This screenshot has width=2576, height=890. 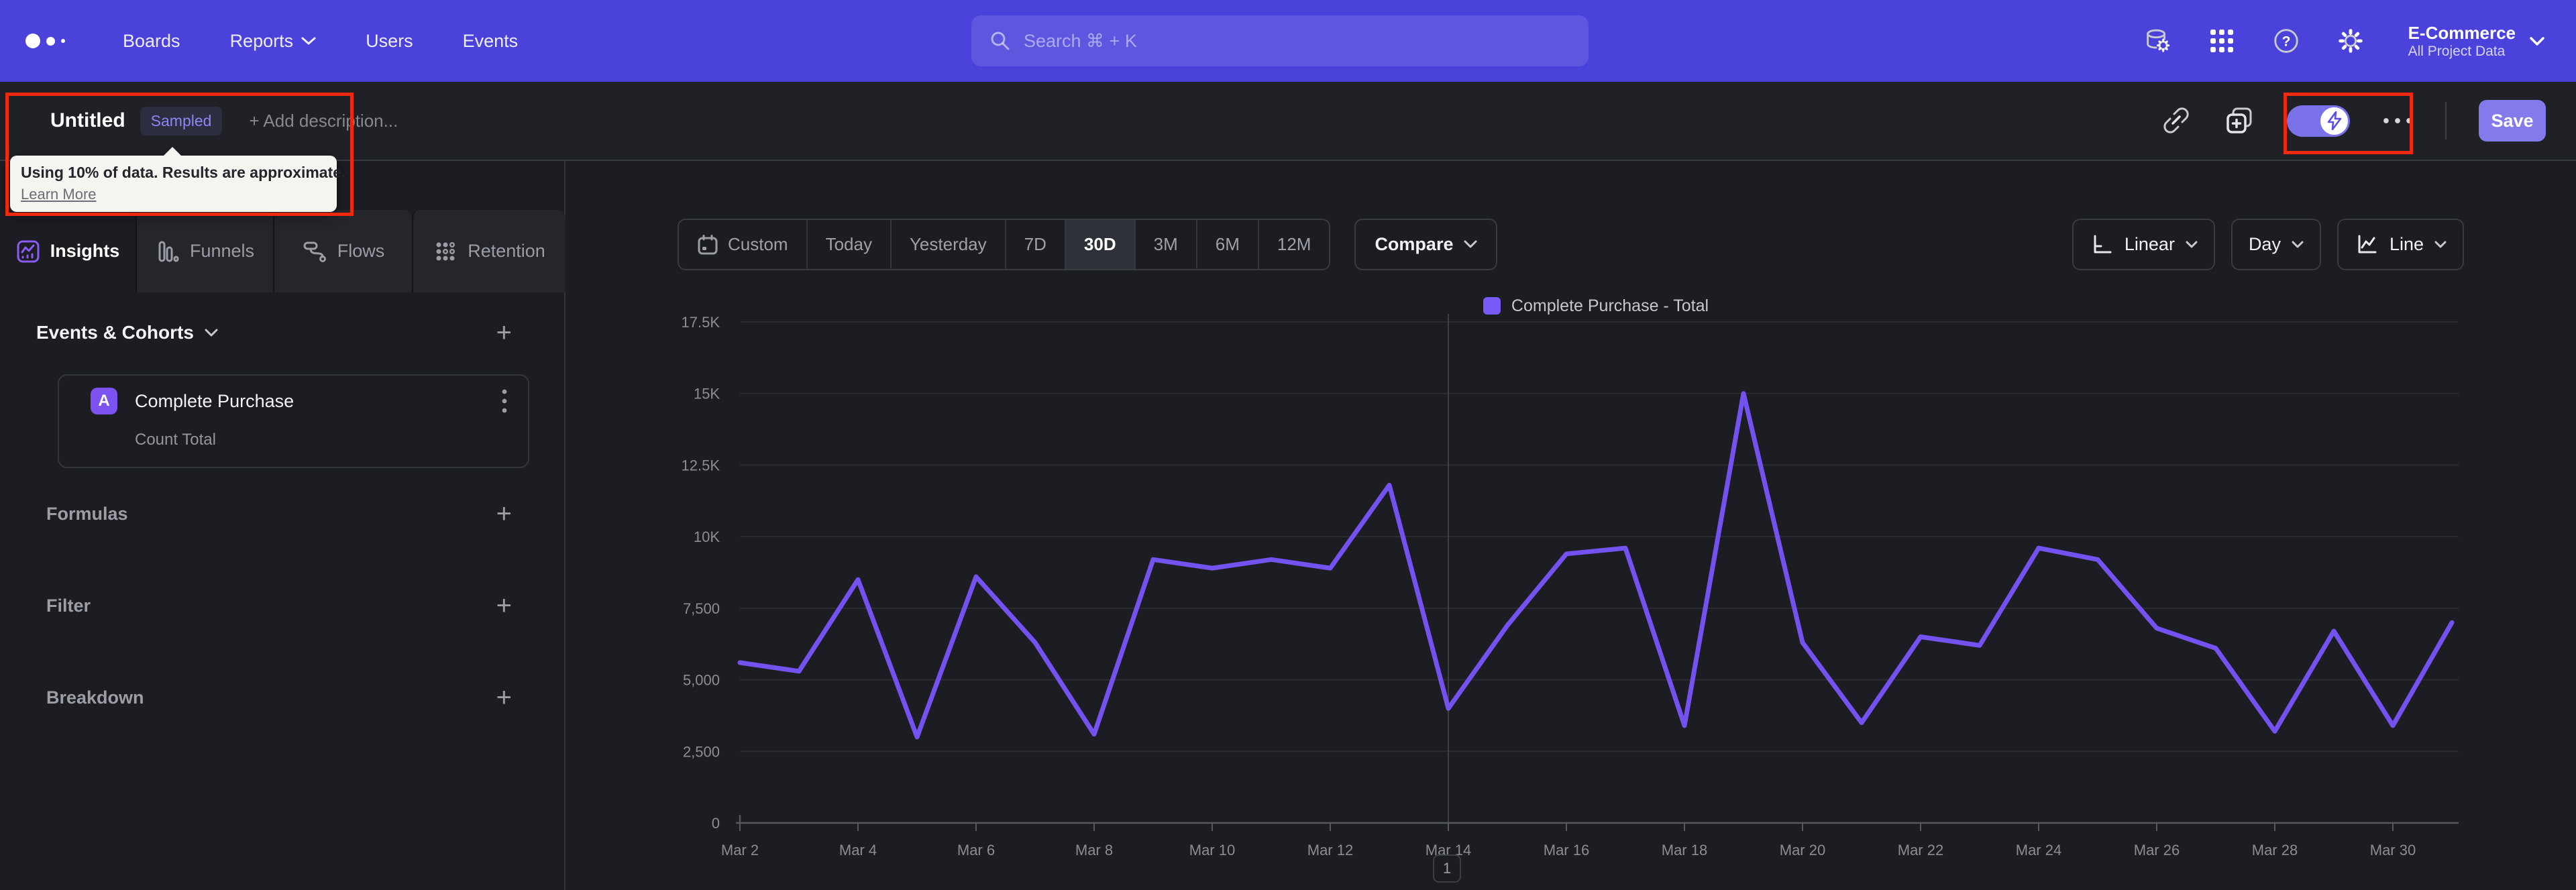 I want to click on range-30d: 30D, so click(x=1099, y=244).